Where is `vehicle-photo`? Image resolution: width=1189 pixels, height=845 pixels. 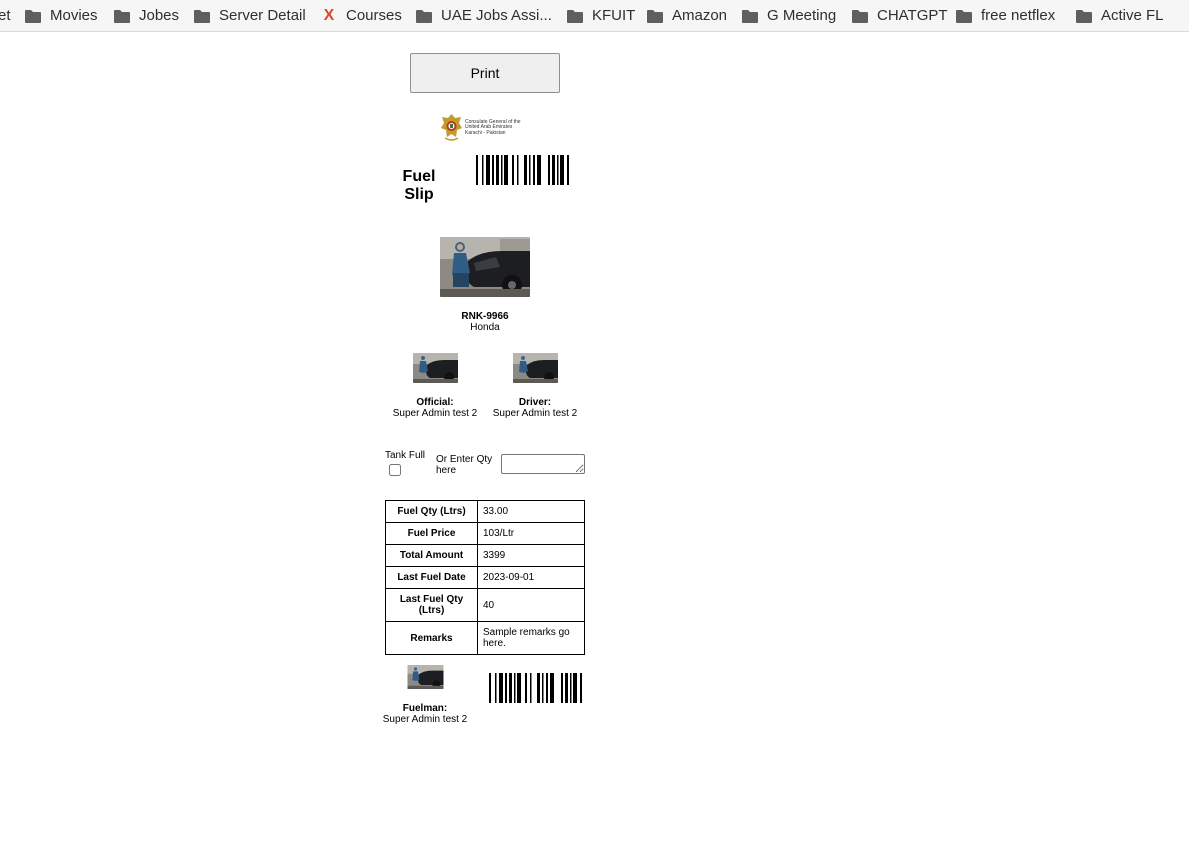
vehicle-photo is located at coordinates (485, 267).